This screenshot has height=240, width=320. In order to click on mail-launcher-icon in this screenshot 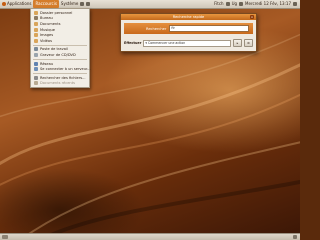, I will do `click(88, 4)`.